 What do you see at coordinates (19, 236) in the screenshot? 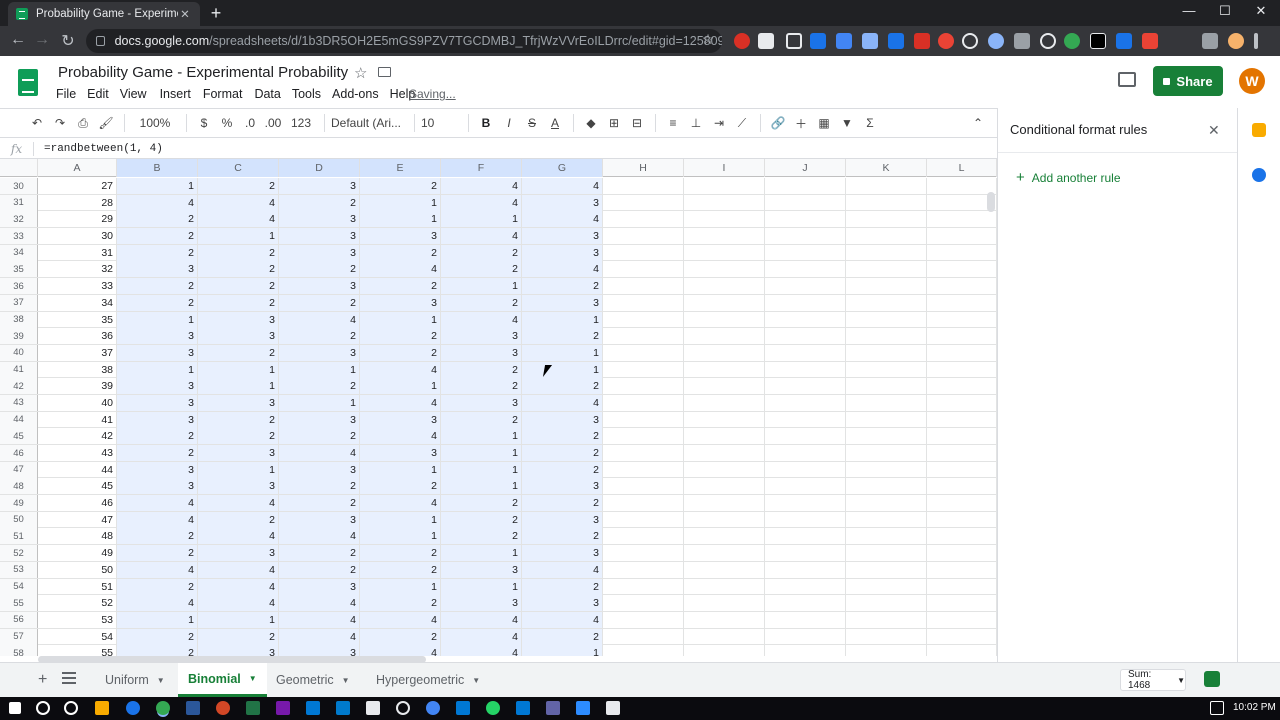
I see `row-number: 33` at bounding box center [19, 236].